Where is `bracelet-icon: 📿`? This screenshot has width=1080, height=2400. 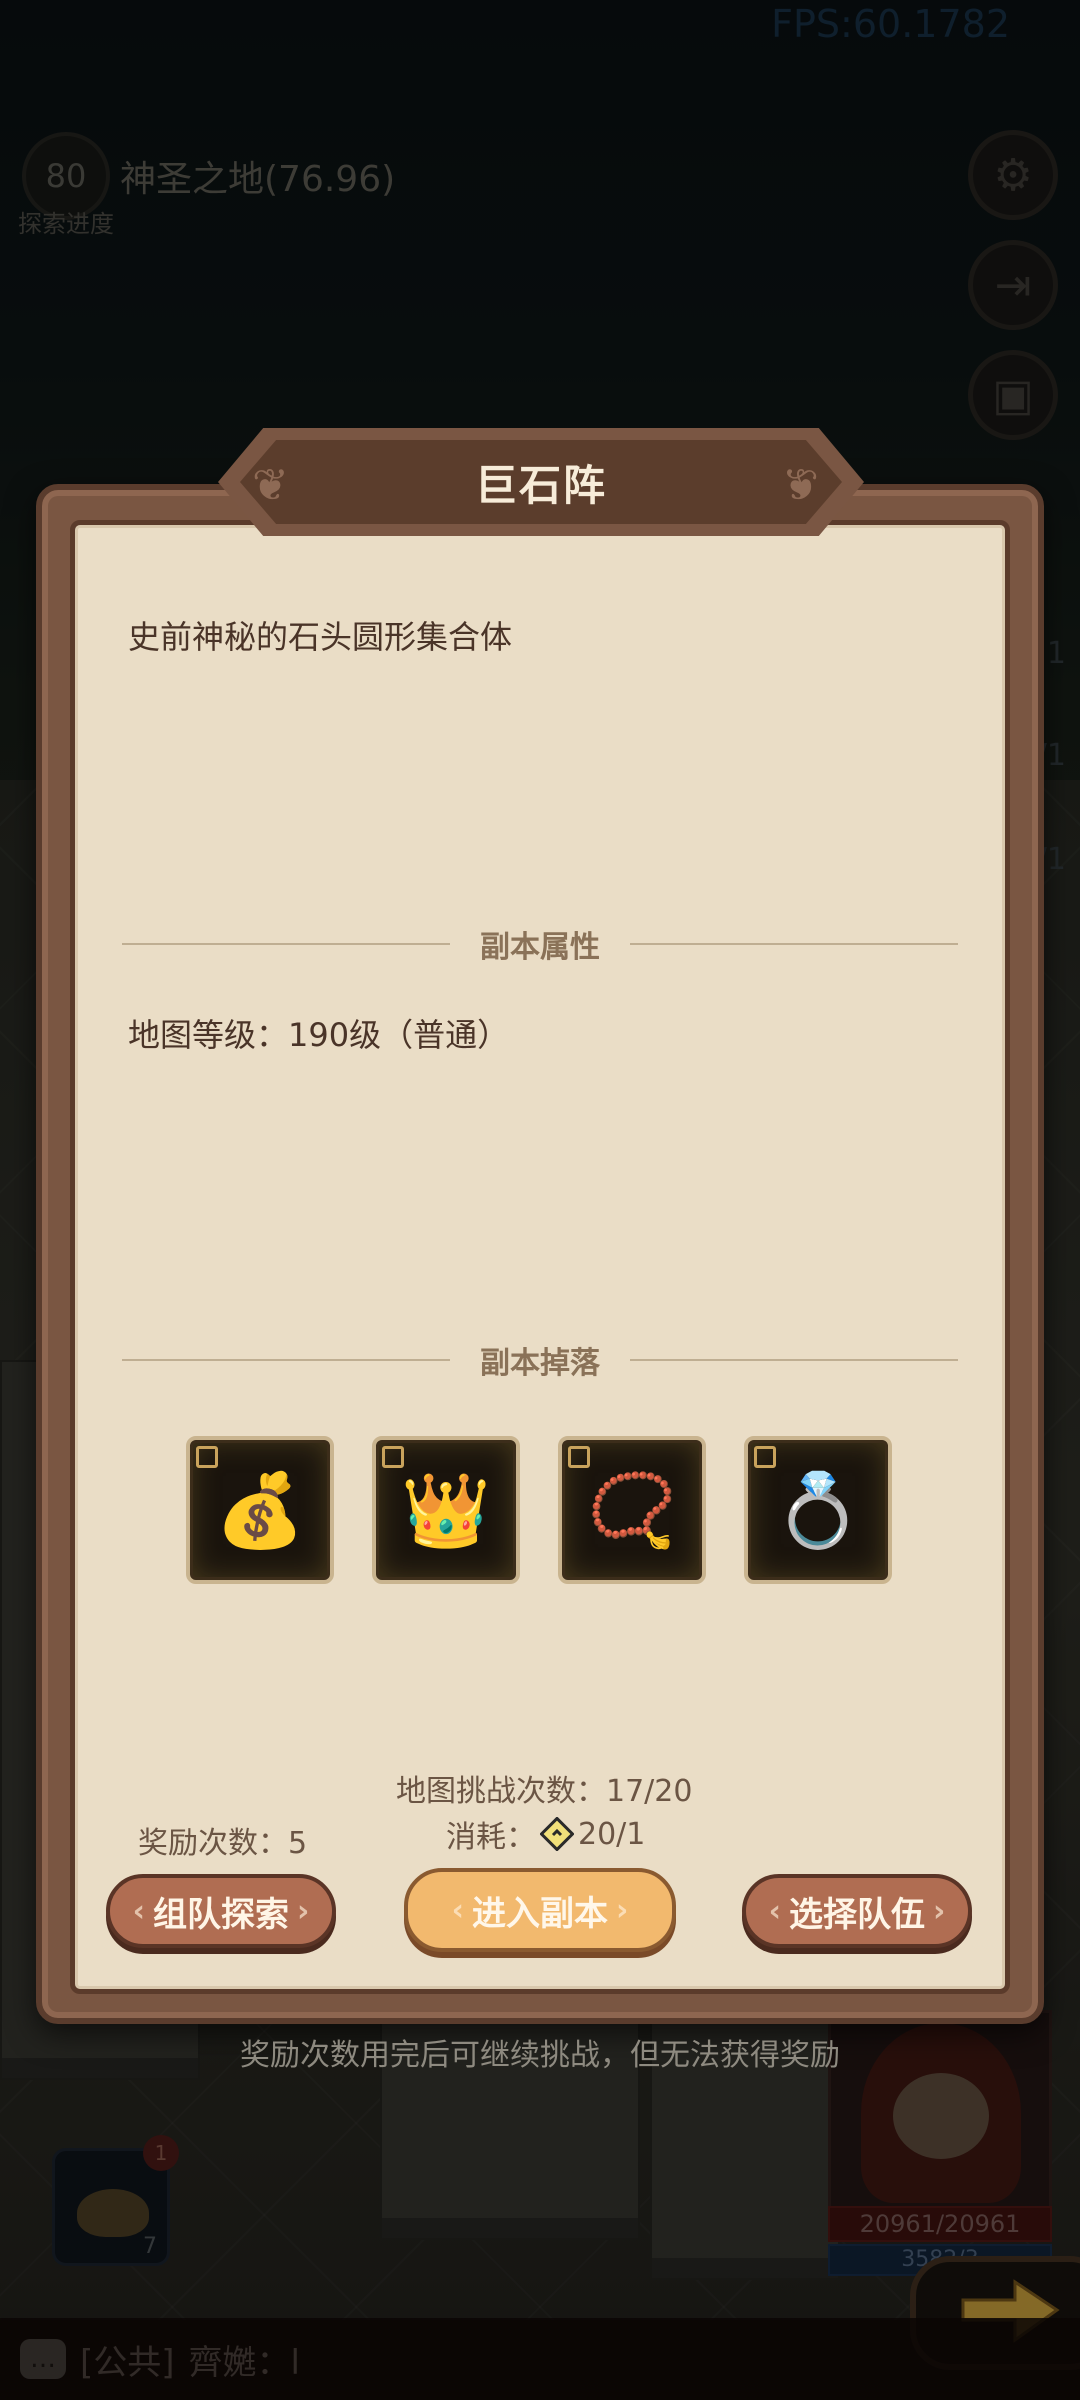
bracelet-icon: 📿 is located at coordinates (632, 1509).